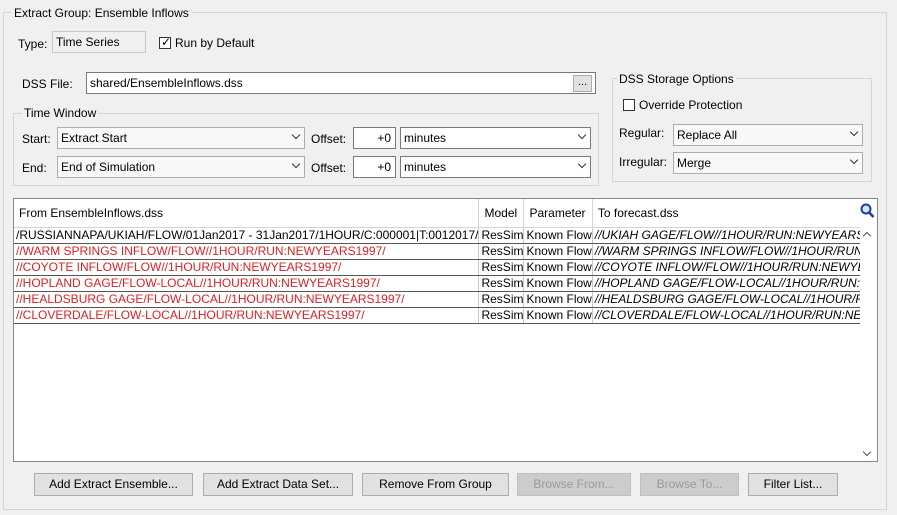  Describe the element at coordinates (329, 139) in the screenshot. I see `start-offset-label: Offset:` at that location.